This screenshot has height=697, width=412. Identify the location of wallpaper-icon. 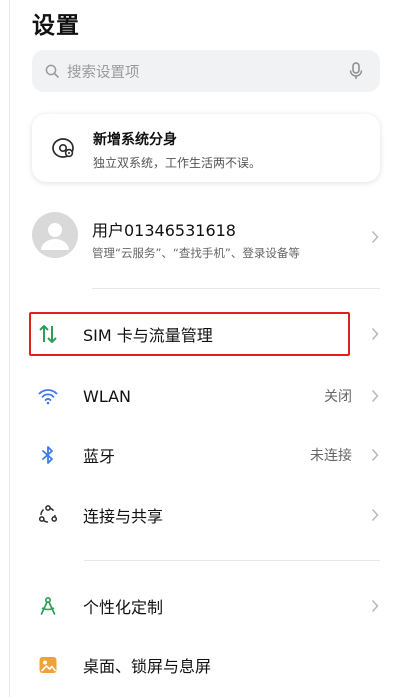
(48, 665).